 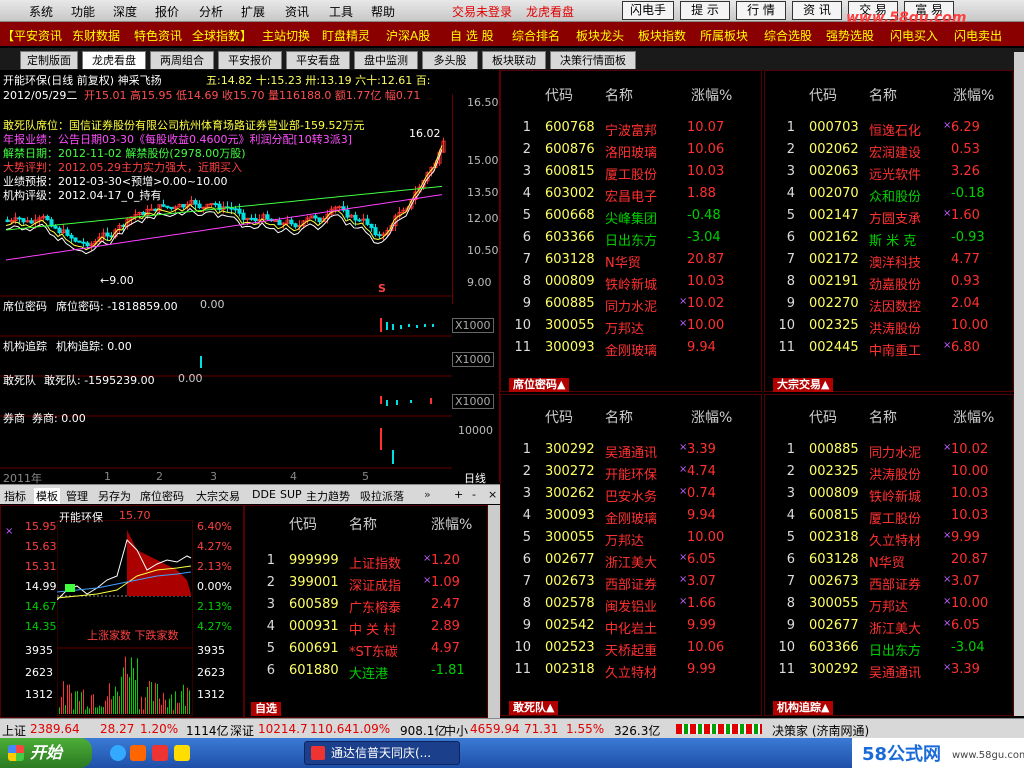 What do you see at coordinates (890, 604) in the screenshot?
I see `table-row: 8 300055 万邦达 × 10.00` at bounding box center [890, 604].